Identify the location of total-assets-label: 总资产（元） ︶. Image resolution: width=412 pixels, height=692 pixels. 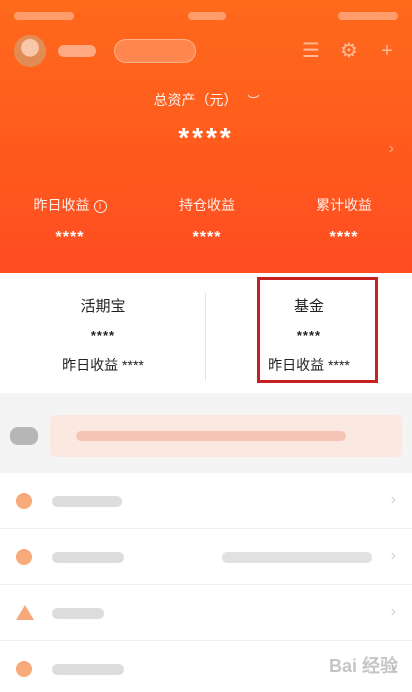
(206, 100).